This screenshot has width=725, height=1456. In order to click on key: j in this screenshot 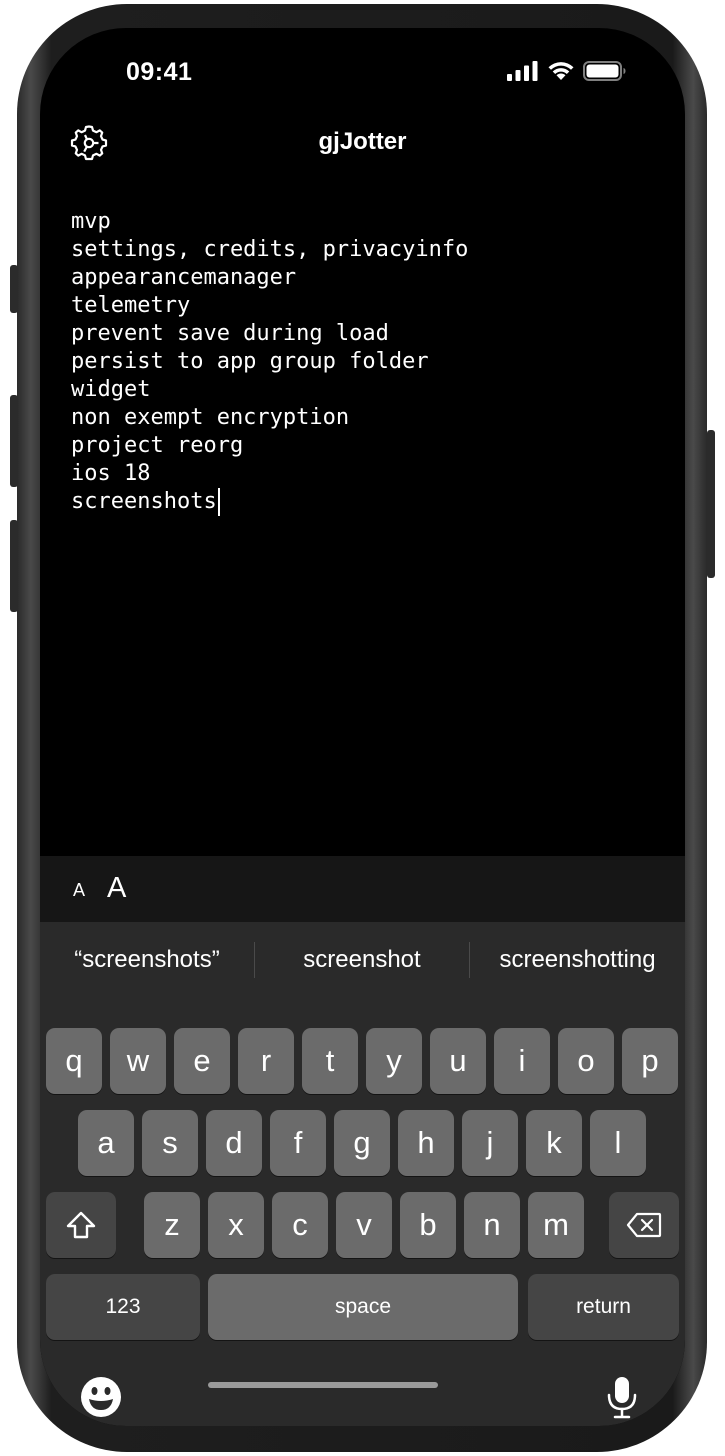, I will do `click(490, 1143)`.